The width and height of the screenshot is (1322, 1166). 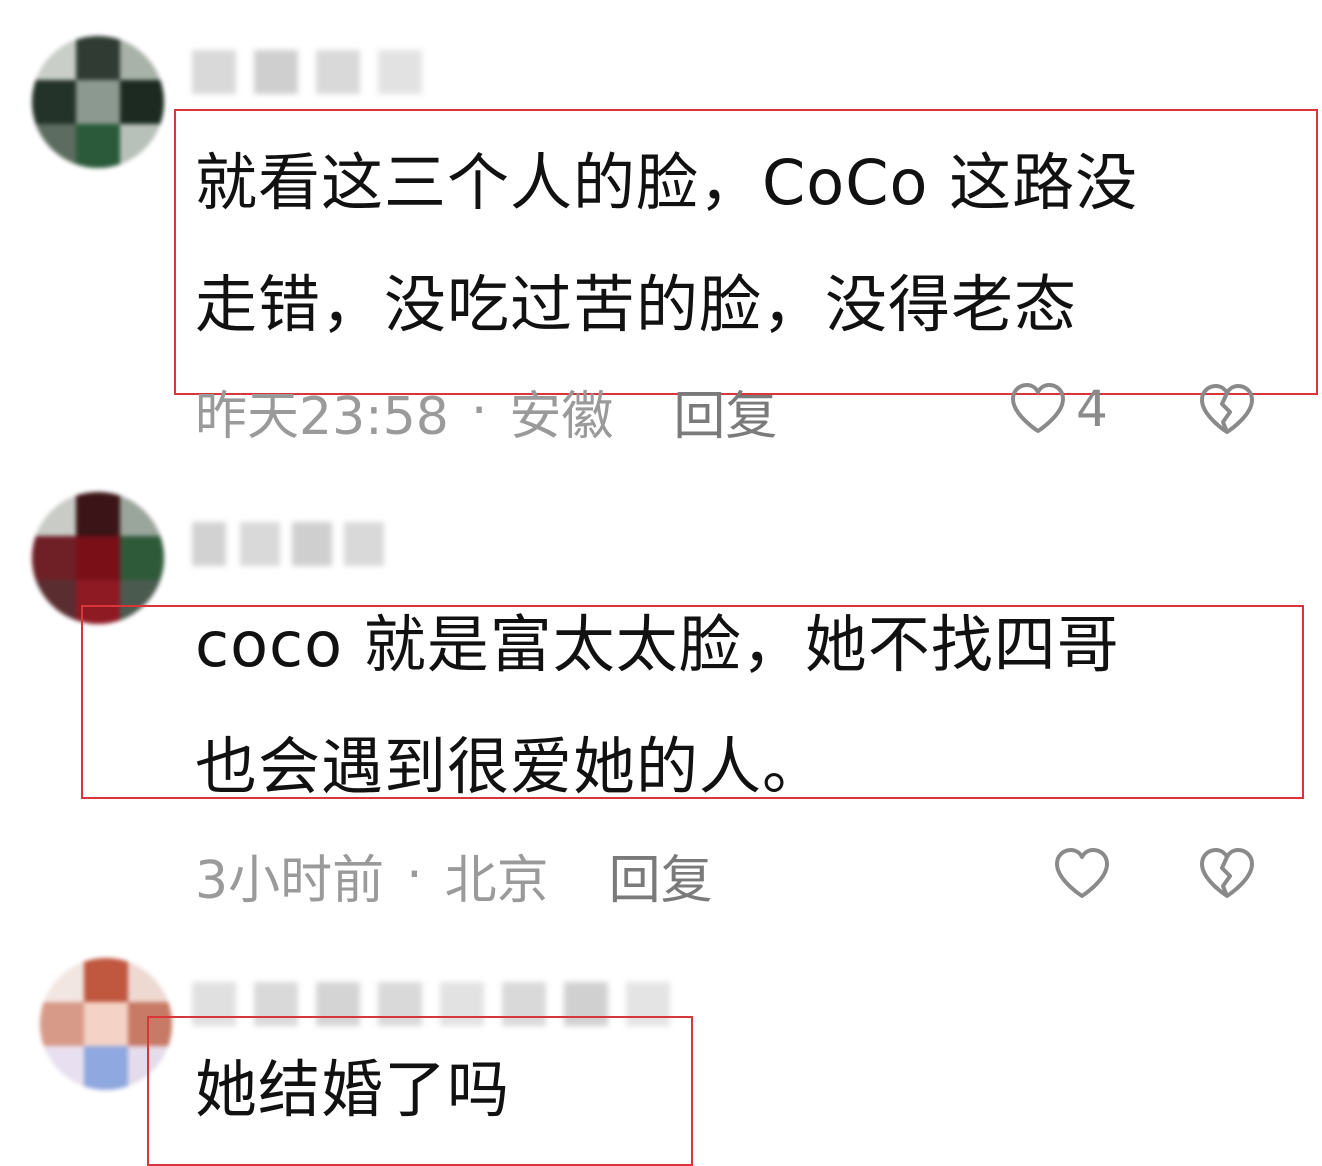 What do you see at coordinates (1092, 409) in the screenshot?
I see `like-count: 4` at bounding box center [1092, 409].